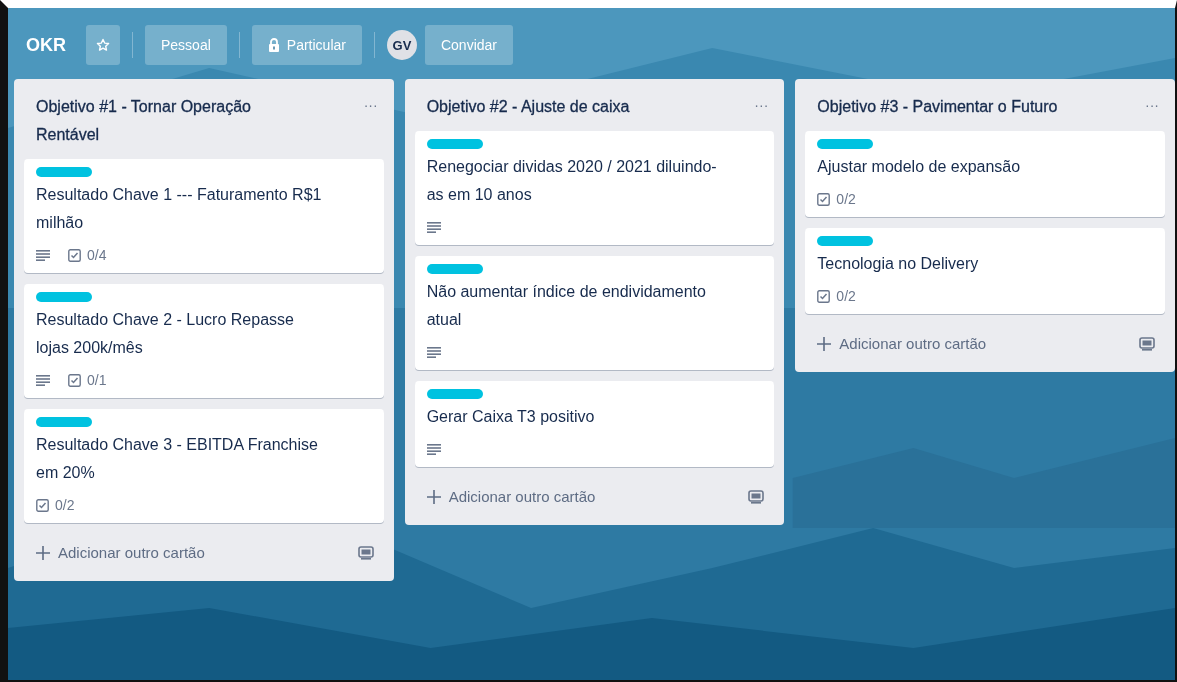  Describe the element at coordinates (273, 45) in the screenshot. I see `lock-icon` at that location.